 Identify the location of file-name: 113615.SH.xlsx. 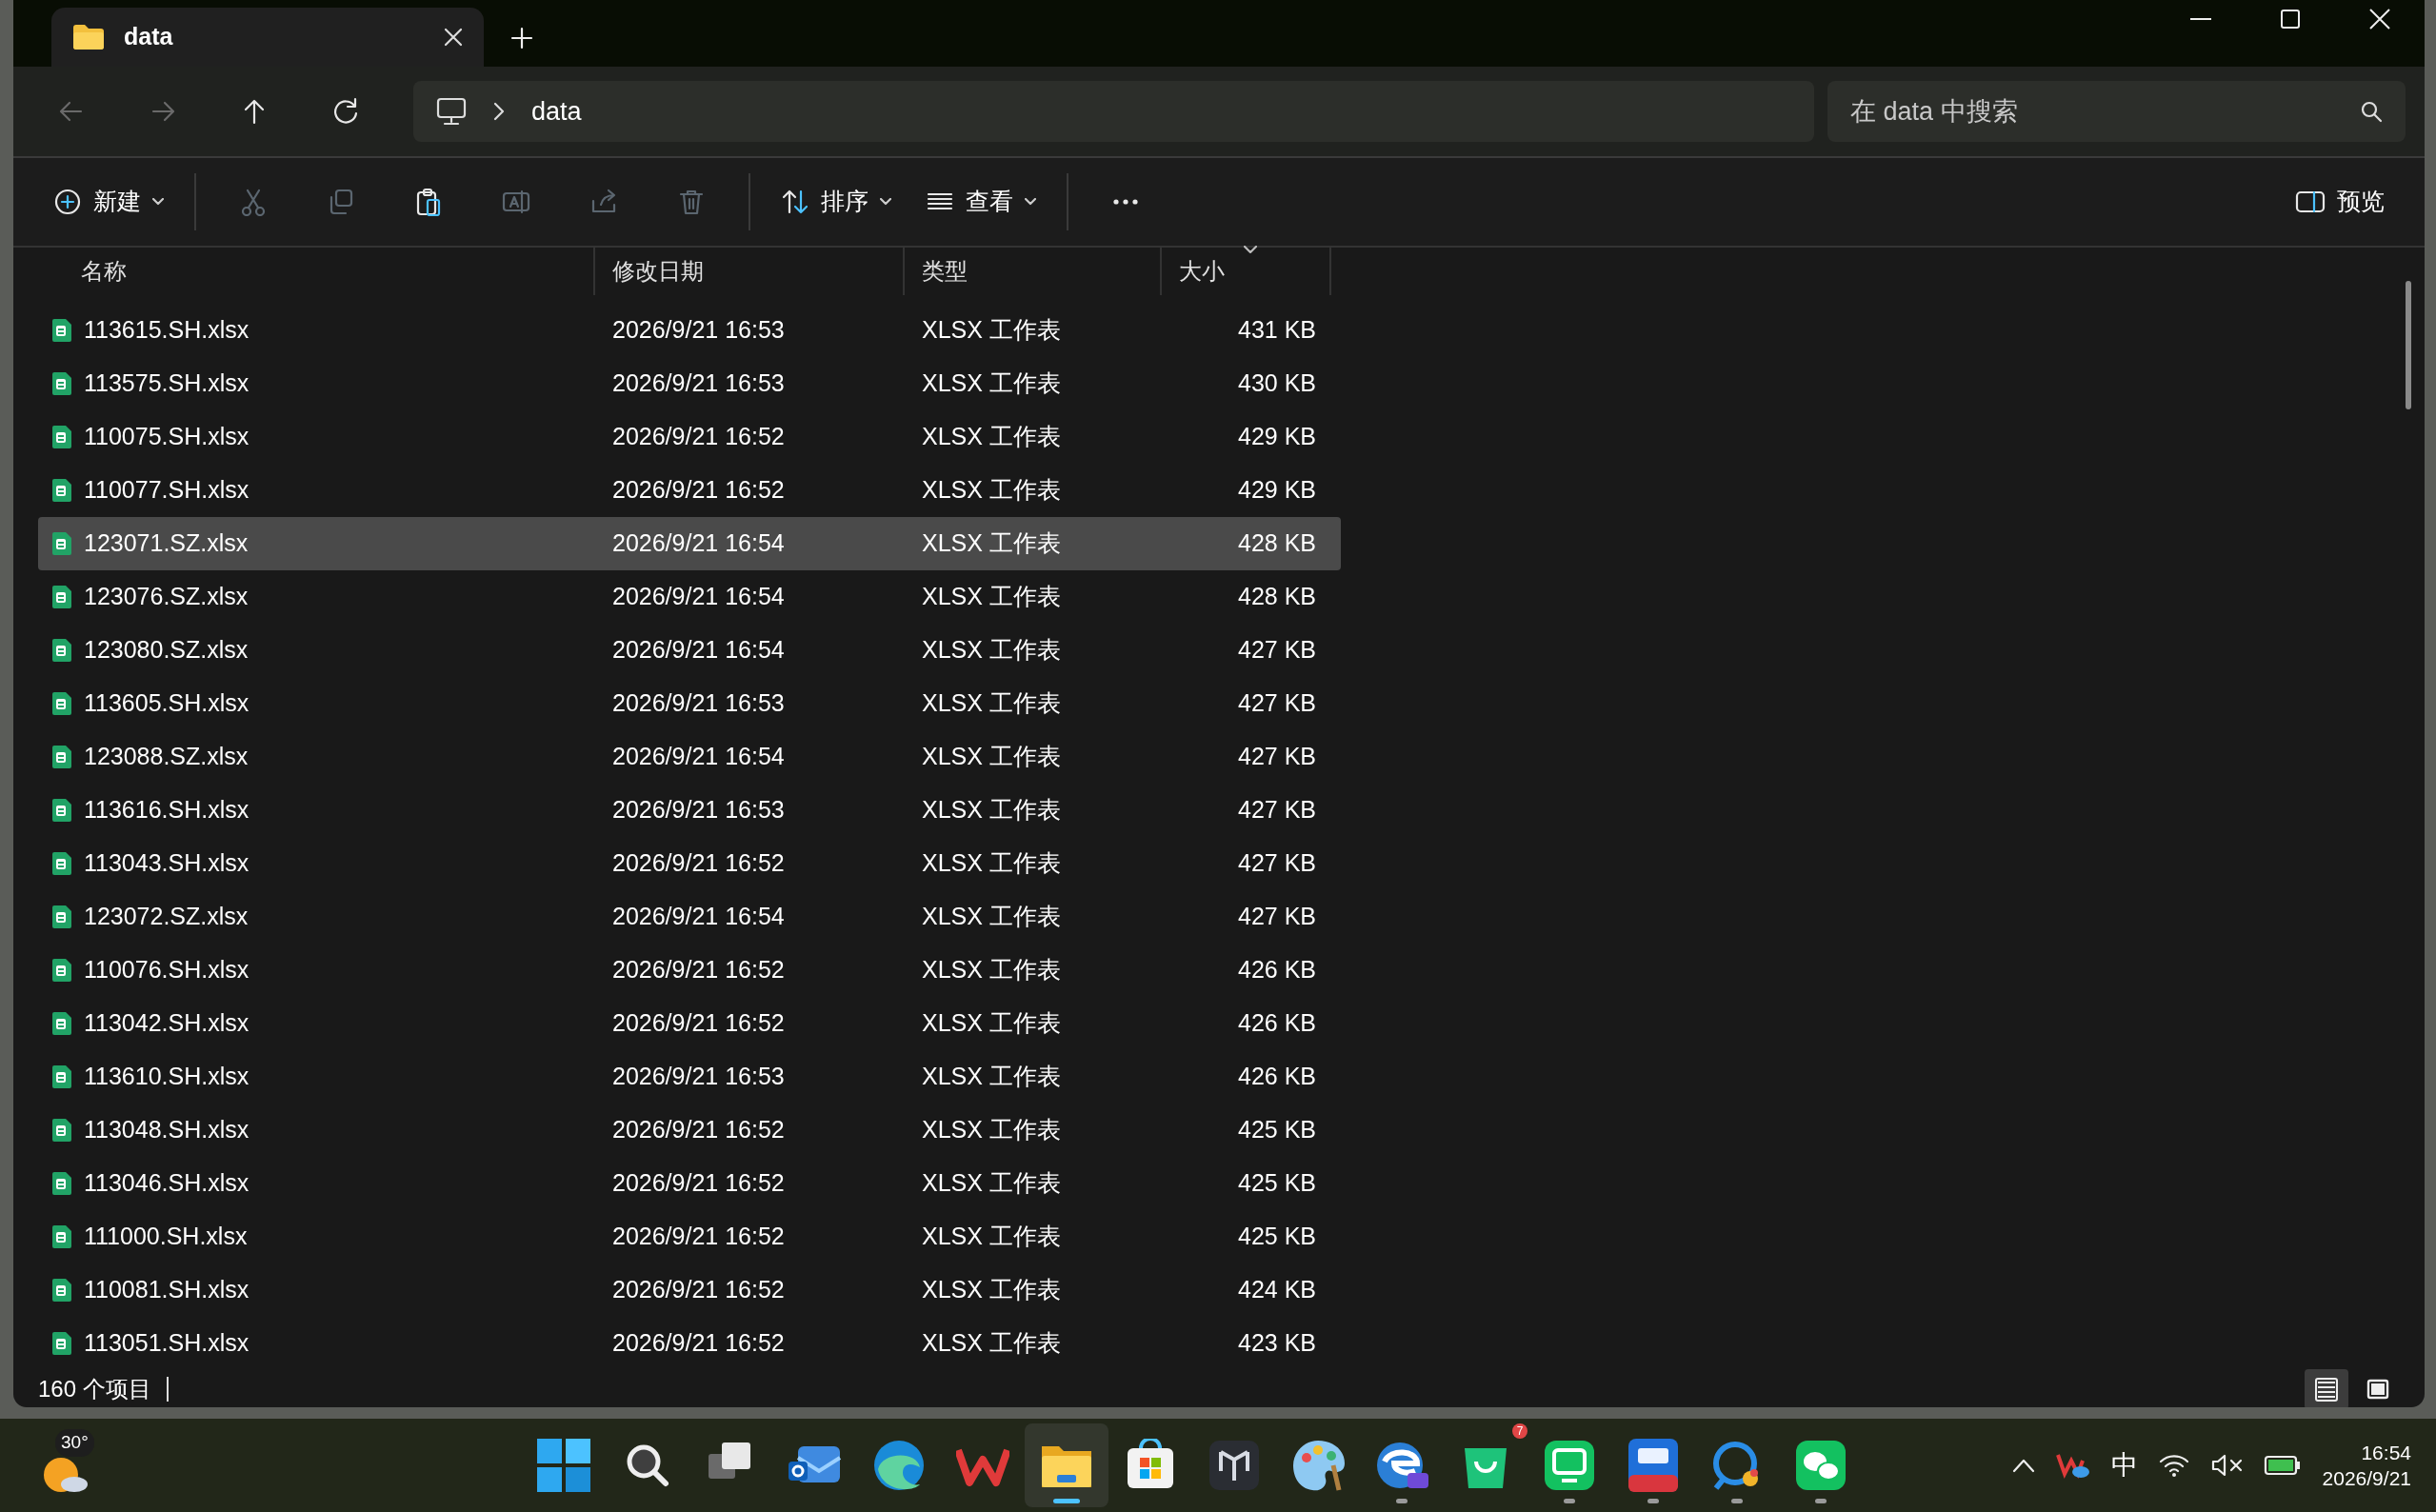
(167, 330).